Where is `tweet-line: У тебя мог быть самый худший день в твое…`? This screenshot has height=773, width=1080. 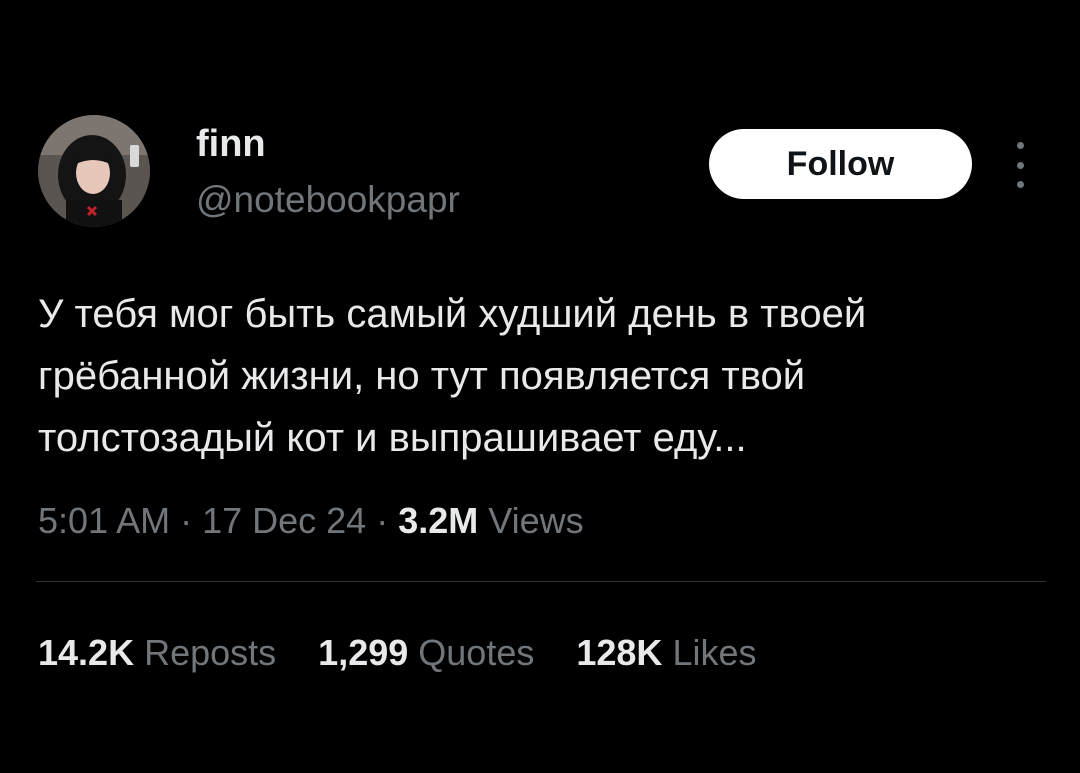
tweet-line: У тебя мог быть самый худший день в твое… is located at coordinates (452, 314).